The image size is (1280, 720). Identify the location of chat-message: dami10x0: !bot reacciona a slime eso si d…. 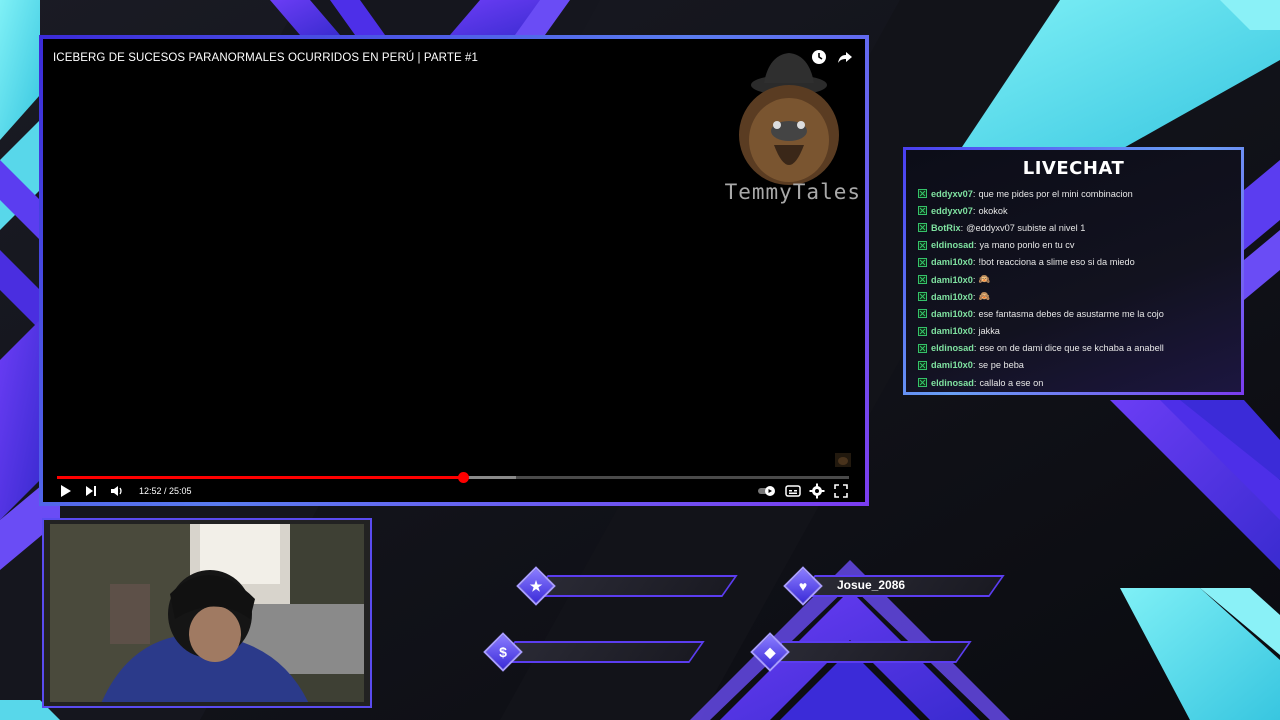
(1075, 262).